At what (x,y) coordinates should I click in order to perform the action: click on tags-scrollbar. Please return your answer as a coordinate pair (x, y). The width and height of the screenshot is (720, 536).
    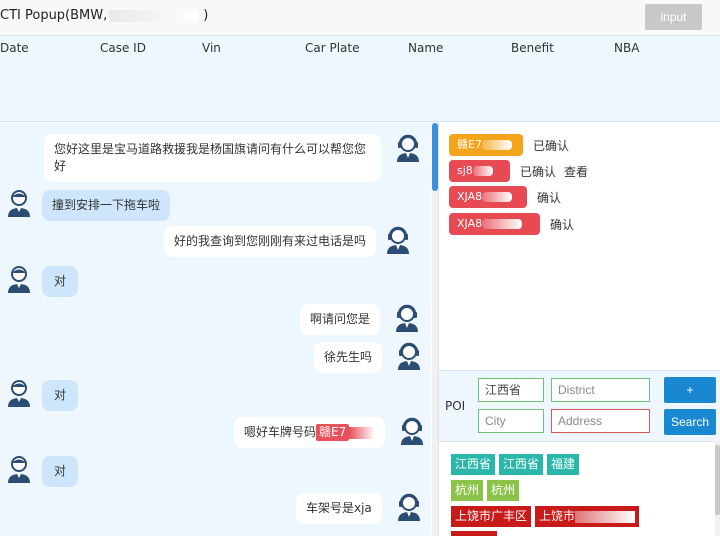
    Looking at the image, I should click on (717, 488).